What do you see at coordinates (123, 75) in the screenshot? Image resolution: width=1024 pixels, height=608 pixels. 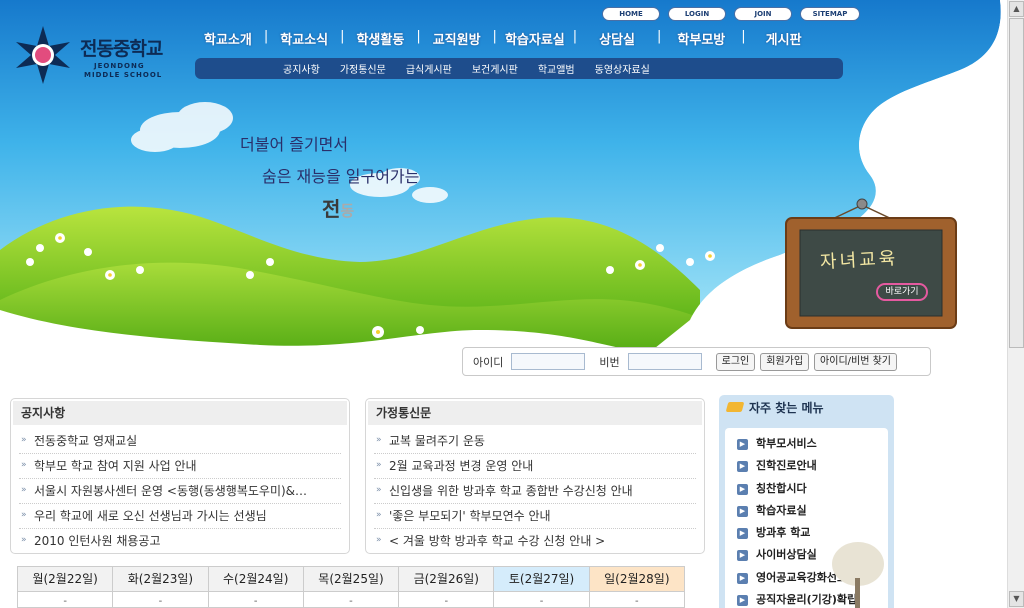 I see `school-name-english-line2: MIDDLE SCHOOL` at bounding box center [123, 75].